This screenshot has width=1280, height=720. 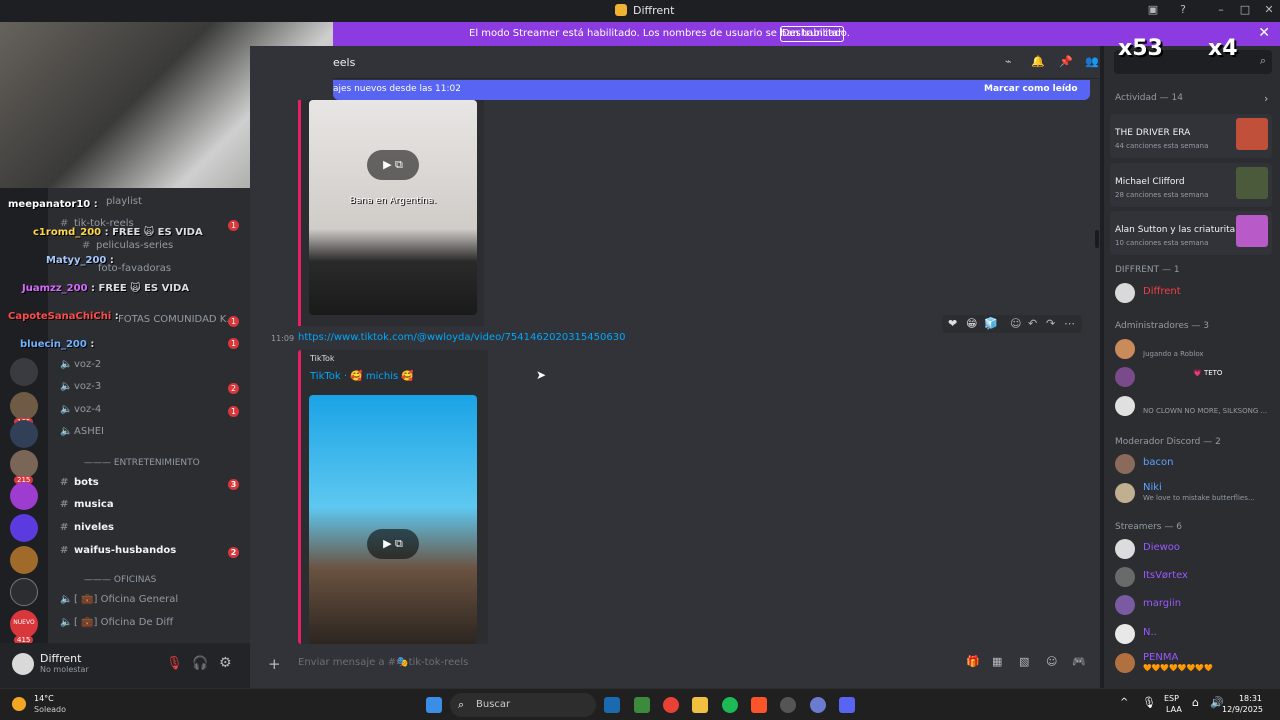 I want to click on microphone-icon: 🎙, so click(x=1149, y=702).